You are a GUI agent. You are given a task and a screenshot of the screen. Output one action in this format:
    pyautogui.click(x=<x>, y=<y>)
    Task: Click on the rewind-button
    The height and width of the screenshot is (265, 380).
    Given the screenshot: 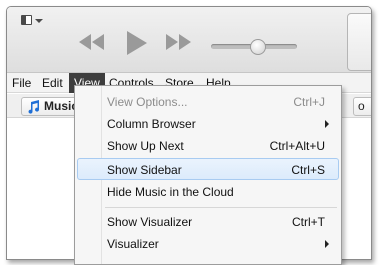 What is the action you would take?
    pyautogui.click(x=92, y=42)
    